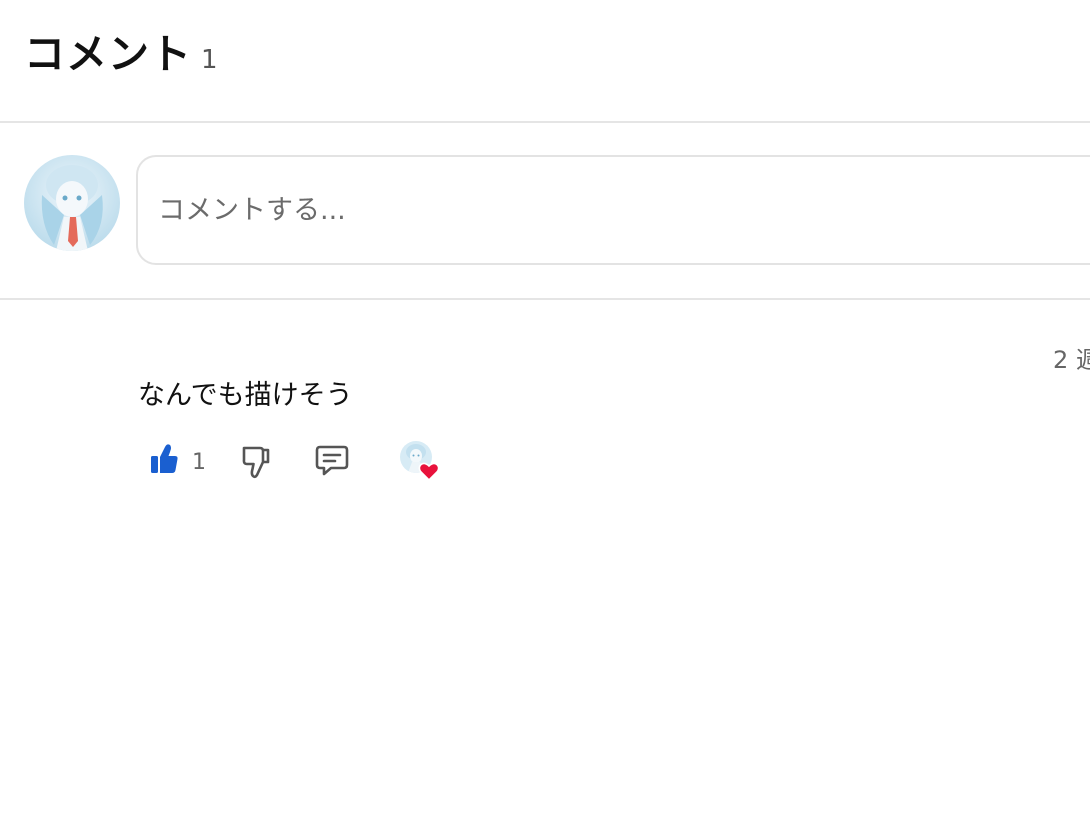 The height and width of the screenshot is (840, 1090). Describe the element at coordinates (545, 61) in the screenshot. I see `comments-header: コメント 1` at that location.